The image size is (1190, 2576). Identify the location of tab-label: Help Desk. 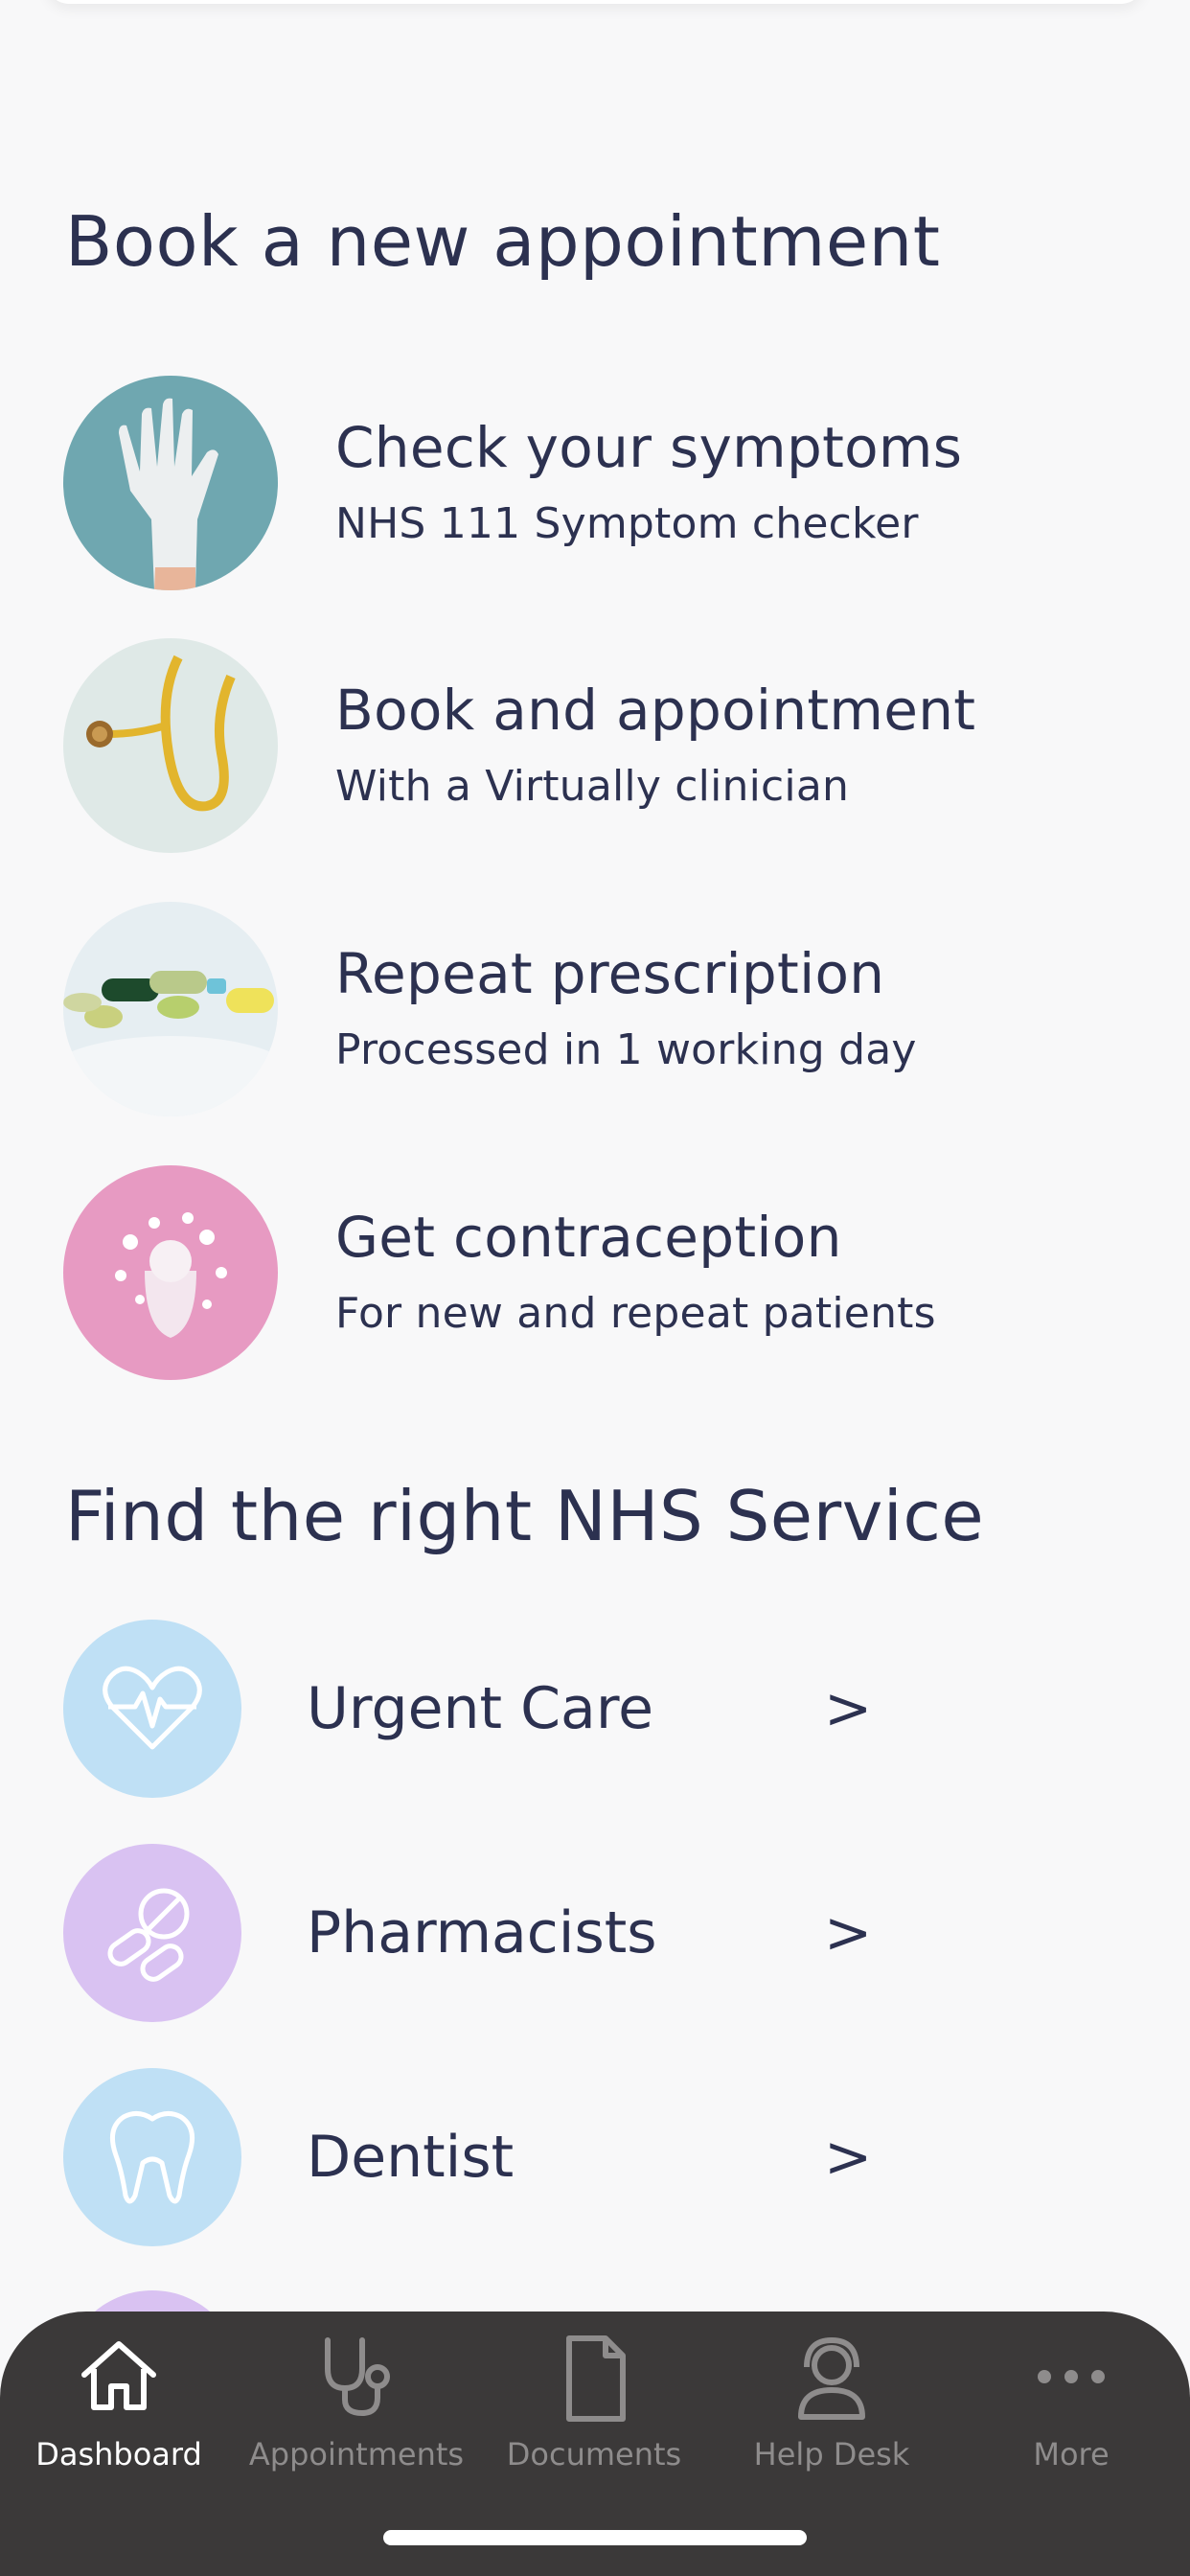
(832, 2454).